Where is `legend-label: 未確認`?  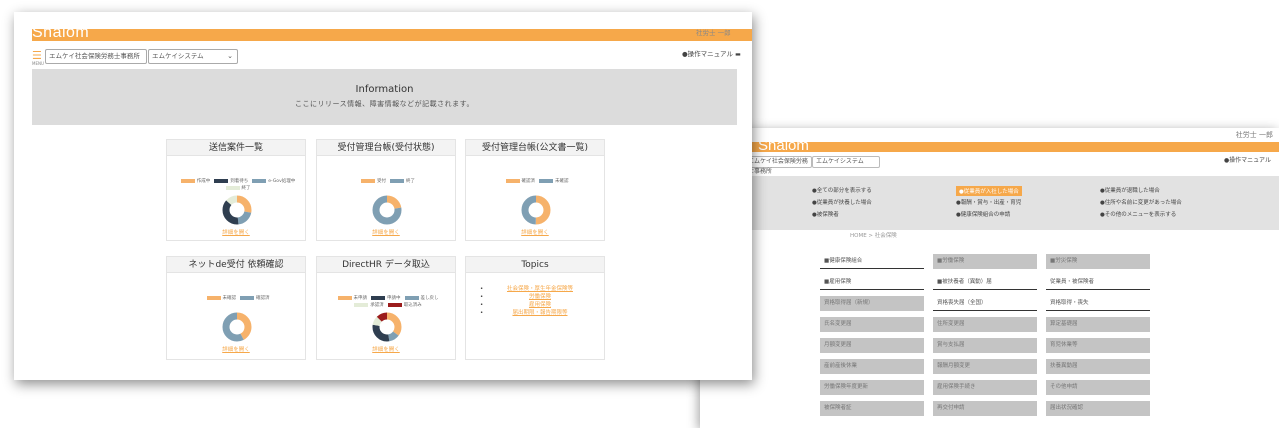
legend-label: 未確認 is located at coordinates (229, 298).